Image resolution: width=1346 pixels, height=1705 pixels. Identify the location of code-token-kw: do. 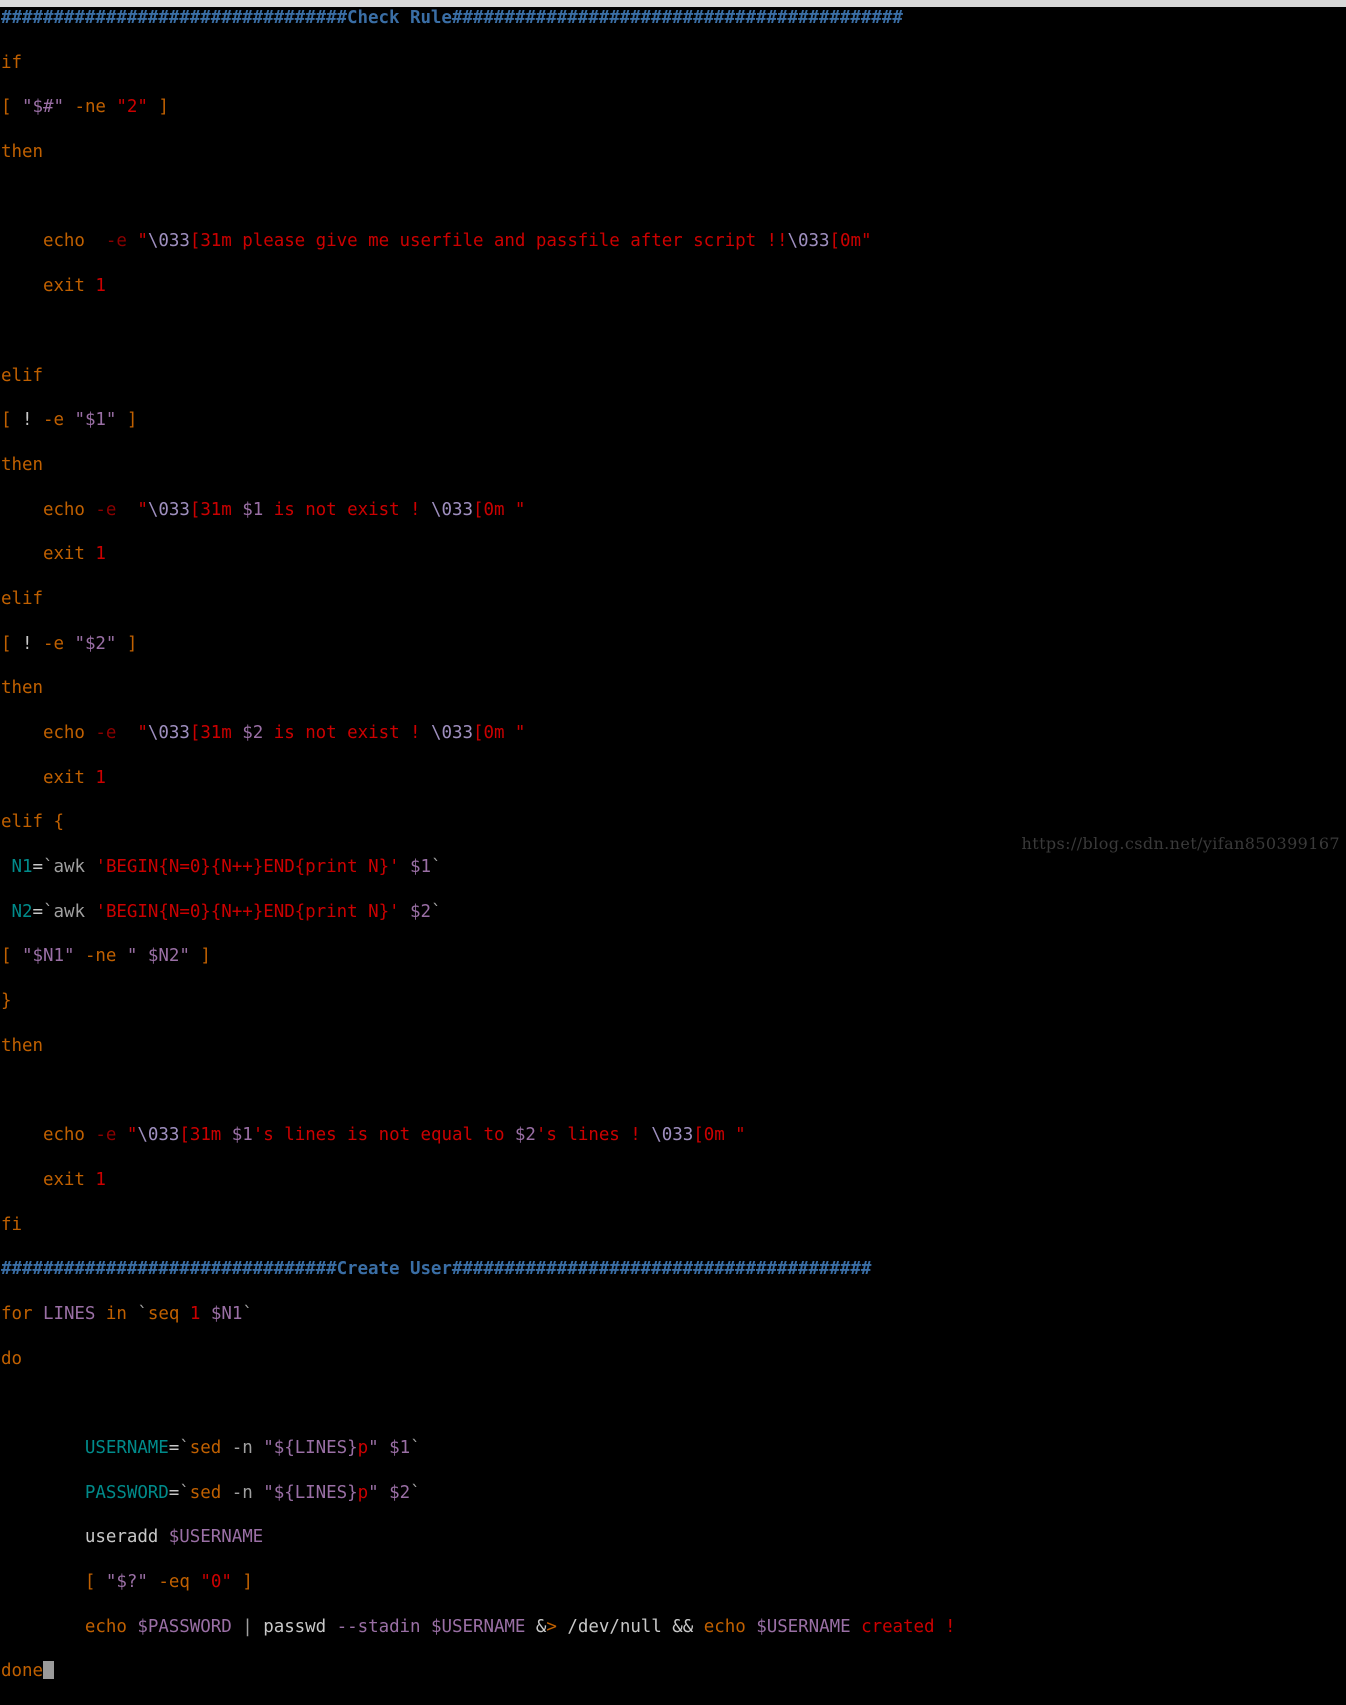
(11, 1358).